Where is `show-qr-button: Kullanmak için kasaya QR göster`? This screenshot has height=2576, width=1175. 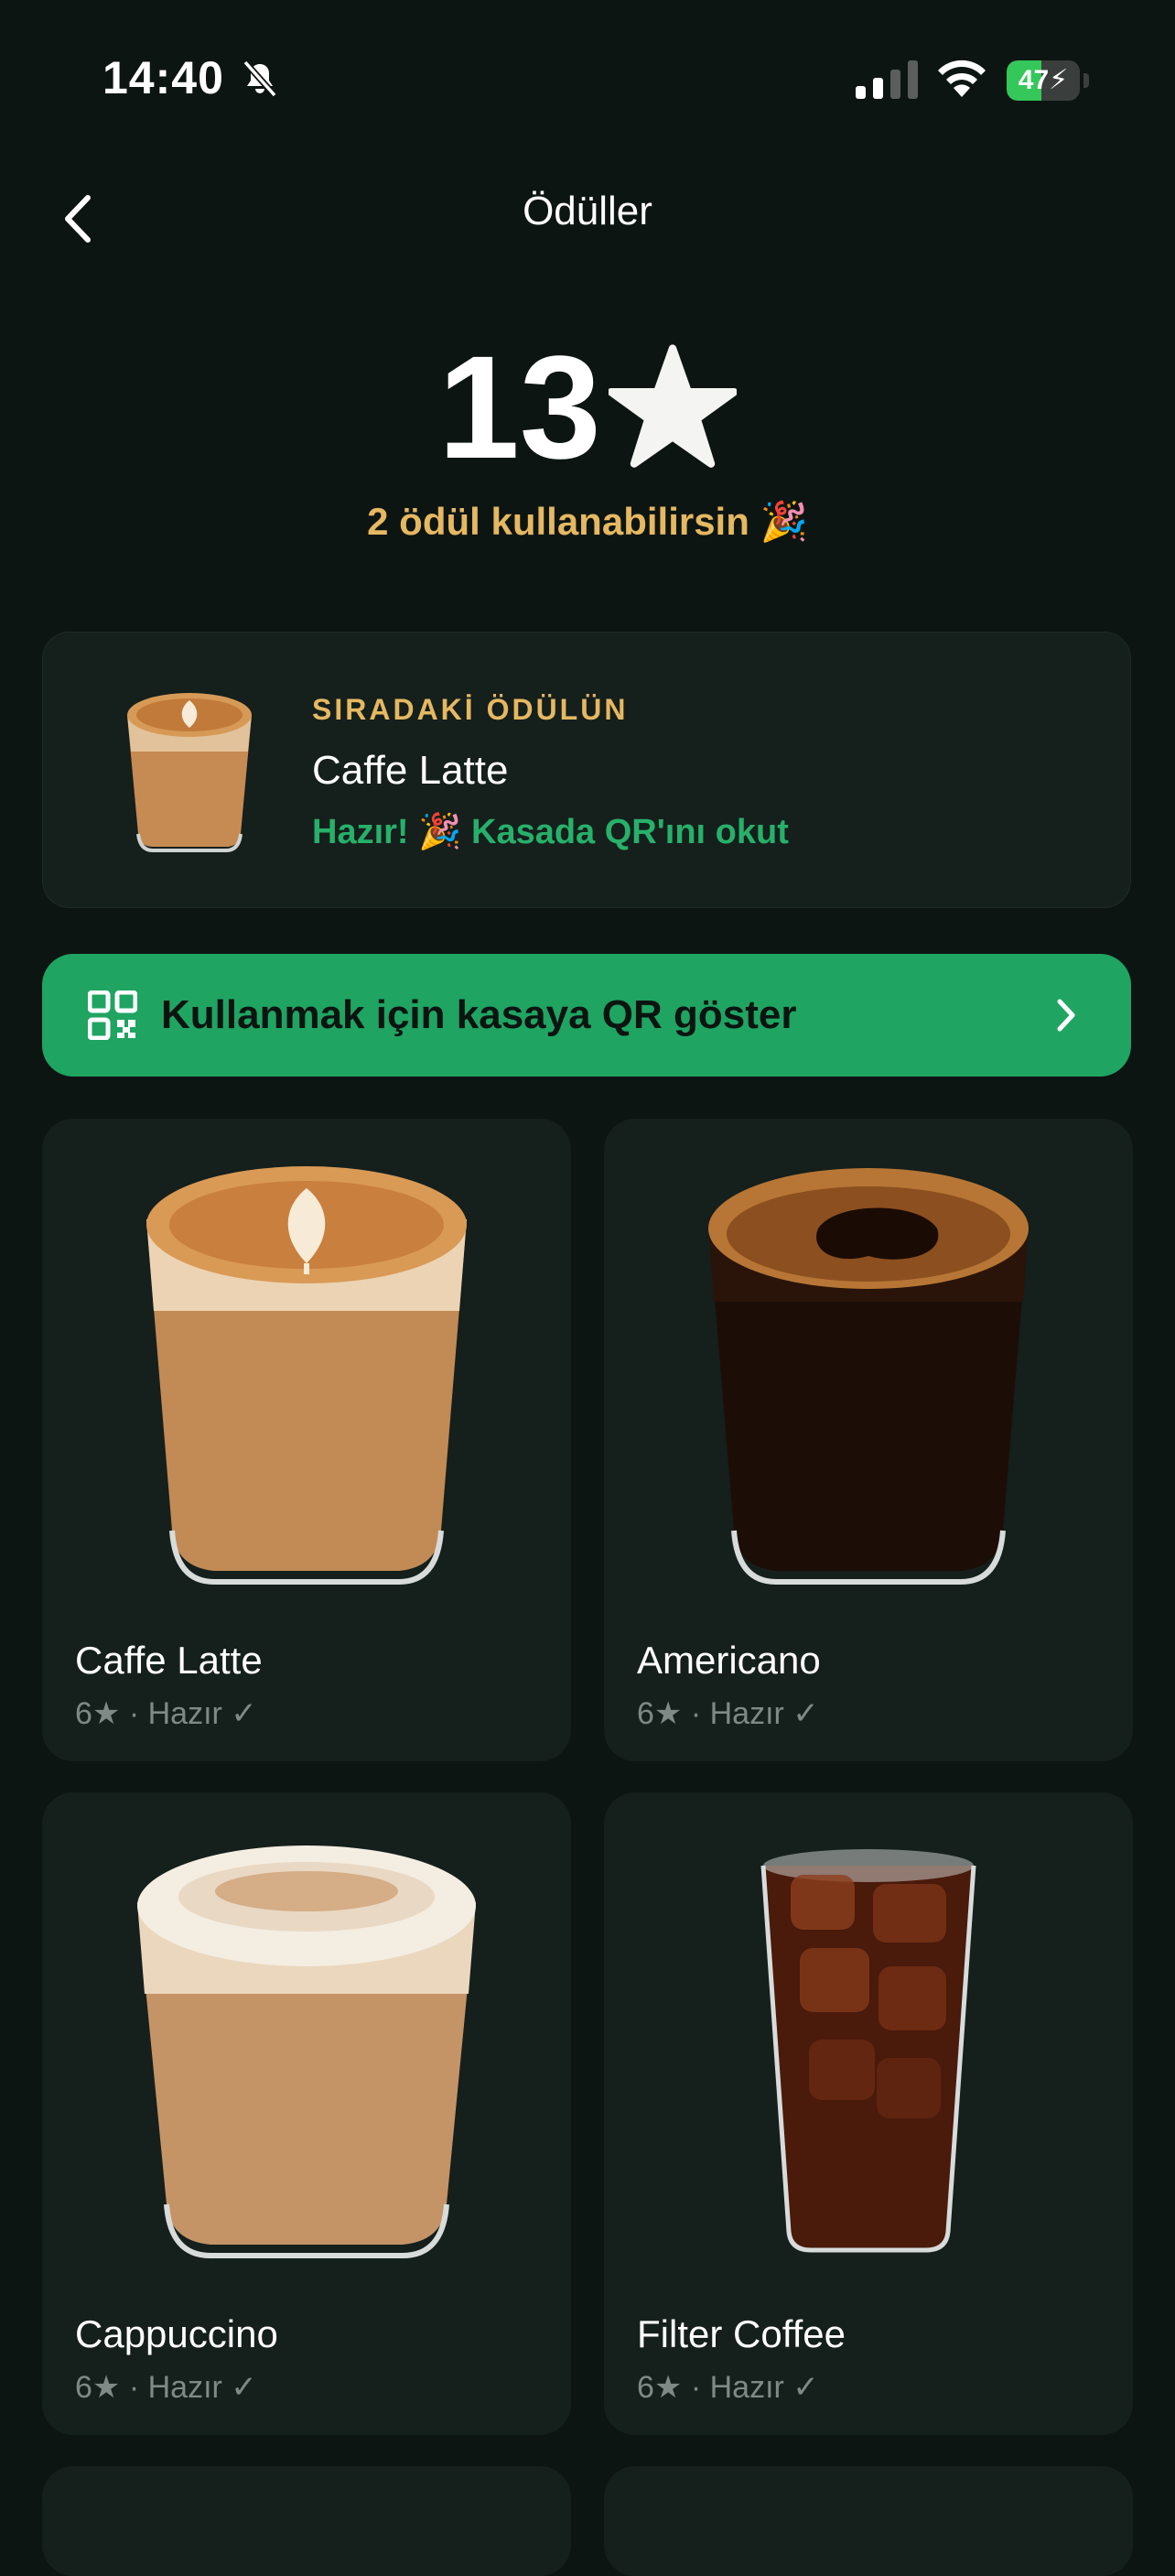 show-qr-button: Kullanmak için kasaya QR göster is located at coordinates (586, 1016).